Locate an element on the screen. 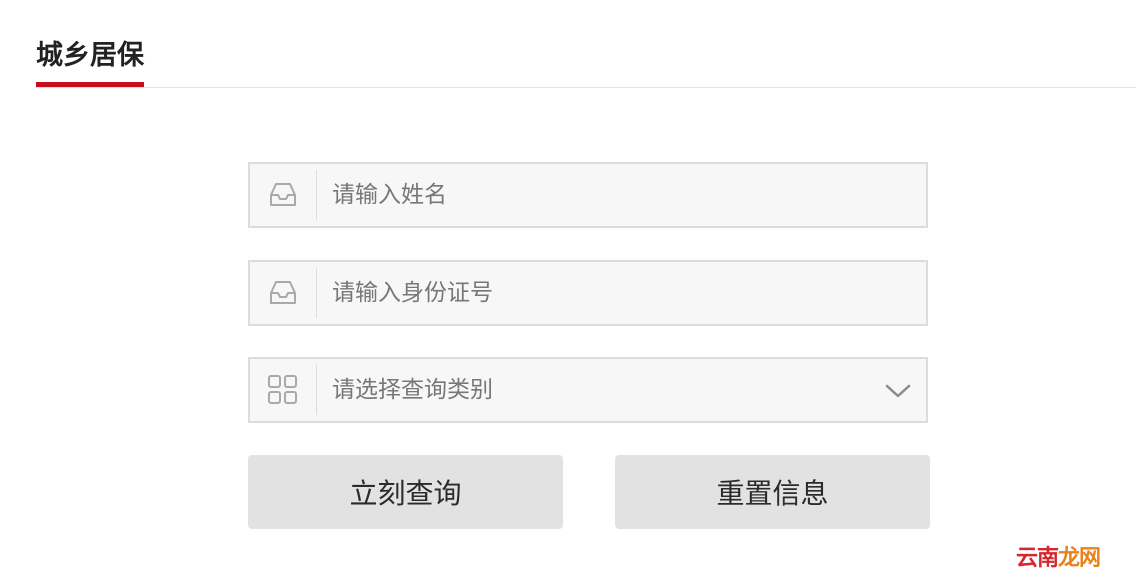  category-select-placeholder: 请选择查询类别 is located at coordinates (412, 390).